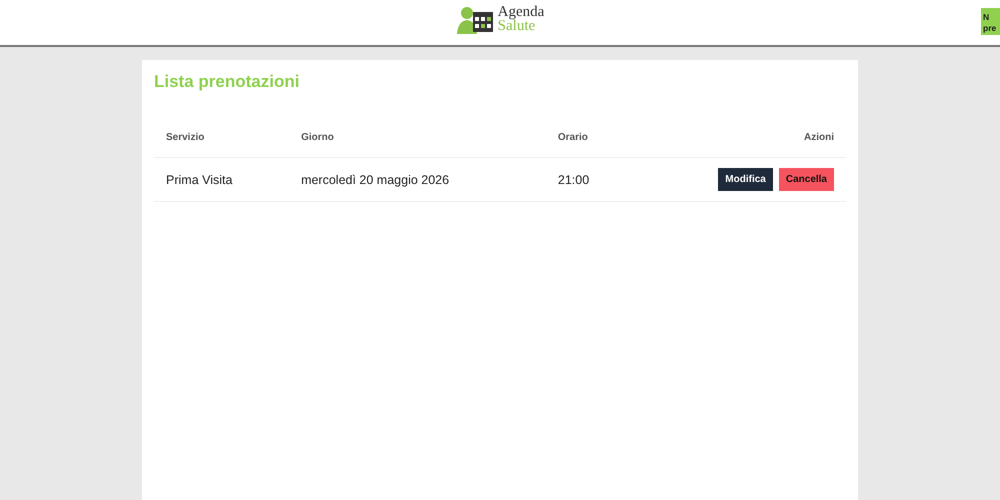 This screenshot has height=500, width=1000. I want to click on table-cell: Prima Visita, so click(222, 180).